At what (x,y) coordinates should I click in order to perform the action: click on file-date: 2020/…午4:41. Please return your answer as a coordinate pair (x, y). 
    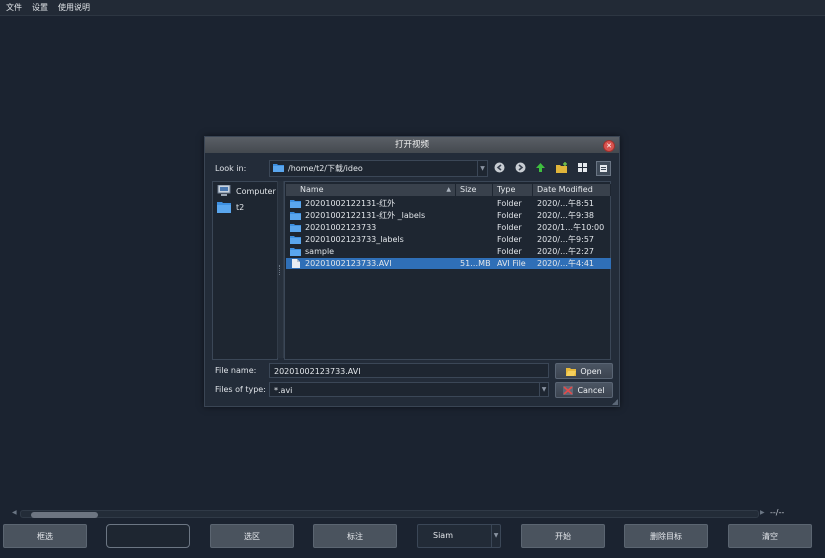
    Looking at the image, I should click on (566, 263).